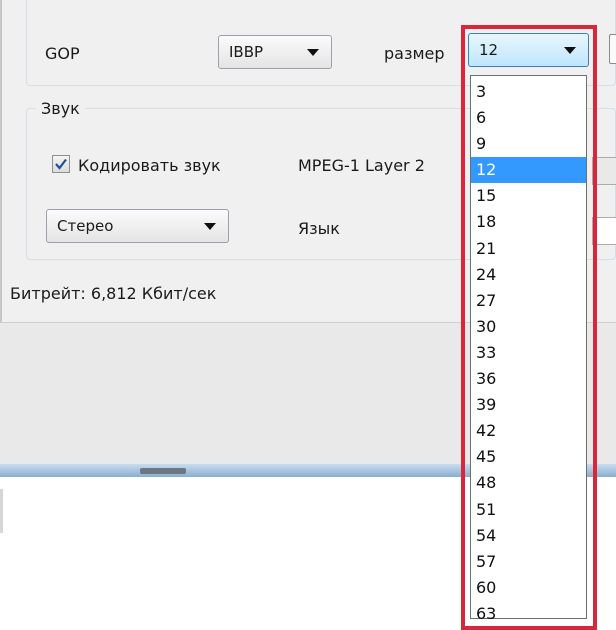 This screenshot has width=616, height=630. I want to click on dropdown-option: 60, so click(528, 588).